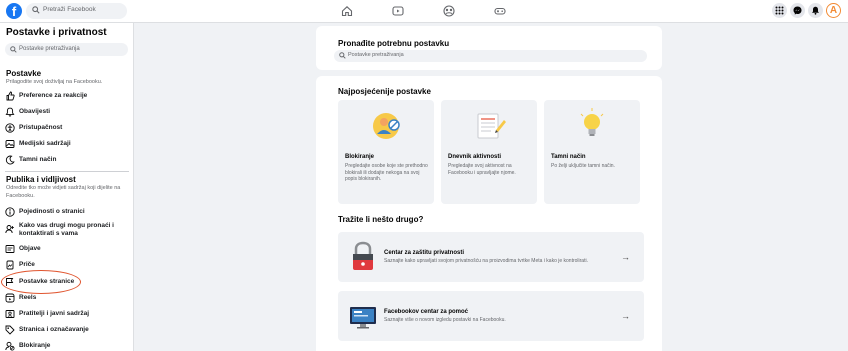 Image resolution: width=848 pixels, height=351 pixels. What do you see at coordinates (10, 96) in the screenshot?
I see `reactions-icon` at bounding box center [10, 96].